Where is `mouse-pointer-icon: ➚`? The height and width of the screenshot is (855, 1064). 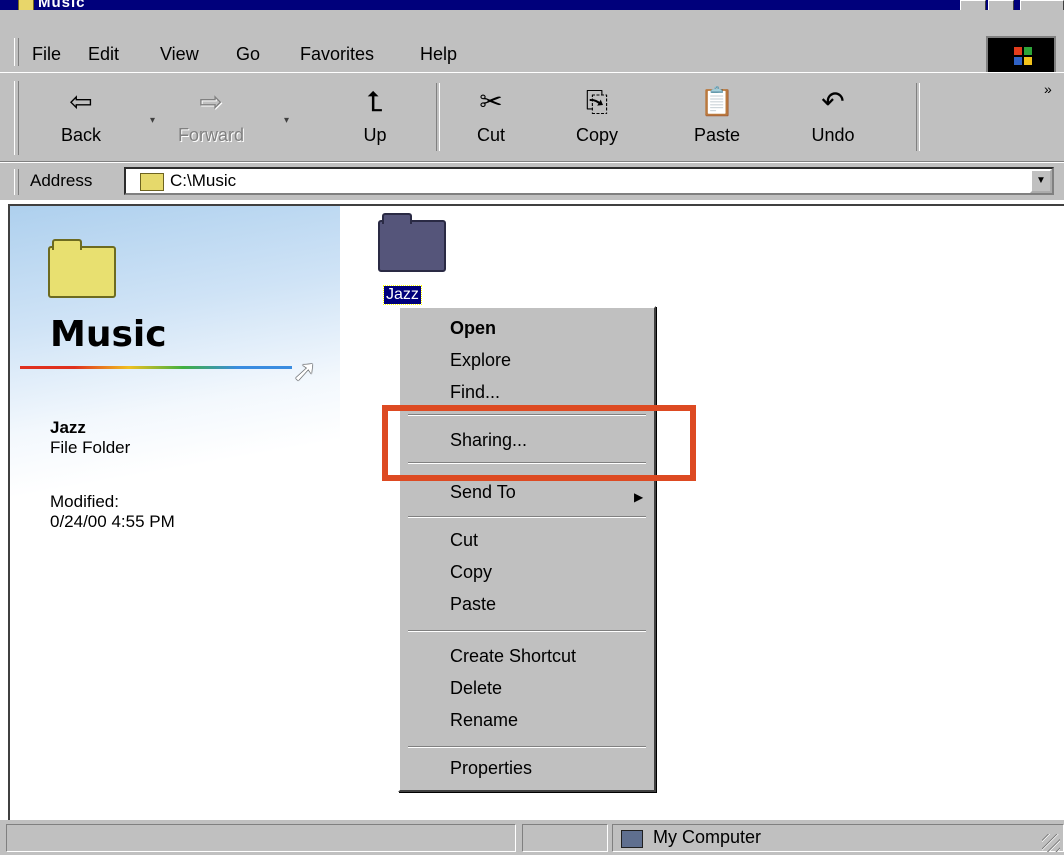
mouse-pointer-icon: ➚ is located at coordinates (305, 371).